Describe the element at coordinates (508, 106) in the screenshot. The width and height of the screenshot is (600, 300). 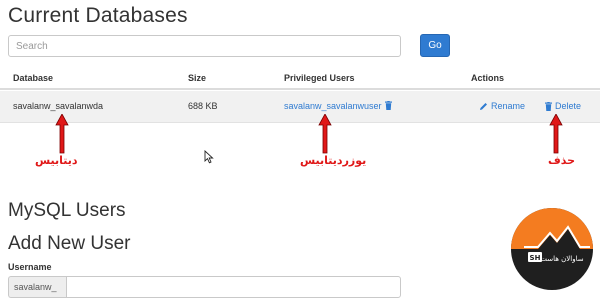
I see `rename-label: Rename` at that location.